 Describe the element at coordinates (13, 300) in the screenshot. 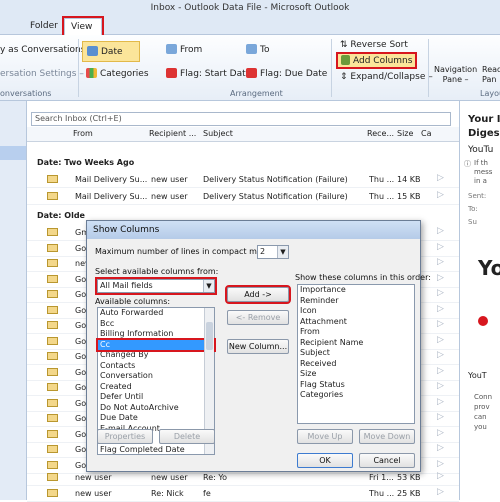

I see `navigation-pane` at that location.